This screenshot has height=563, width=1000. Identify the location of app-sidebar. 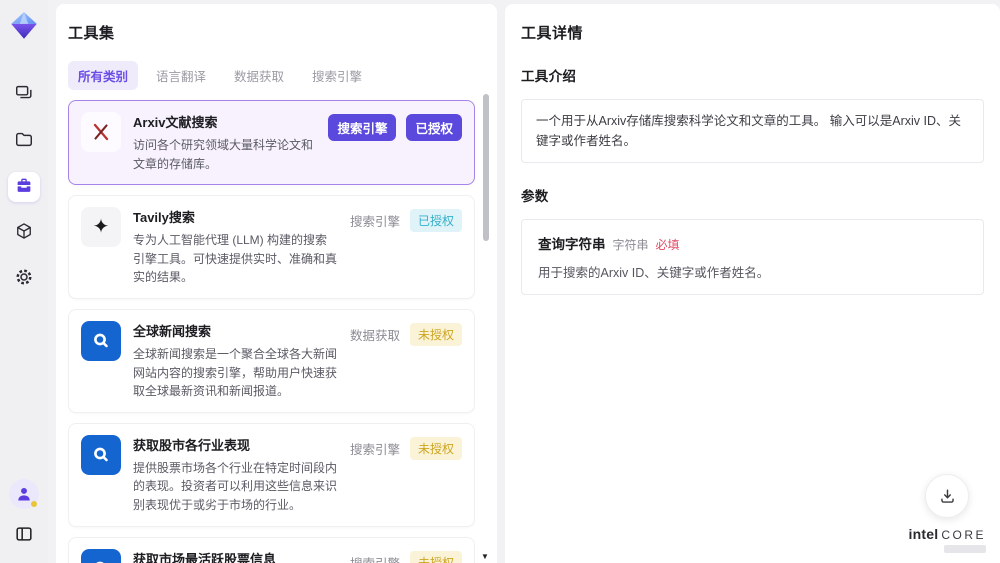
(24, 281).